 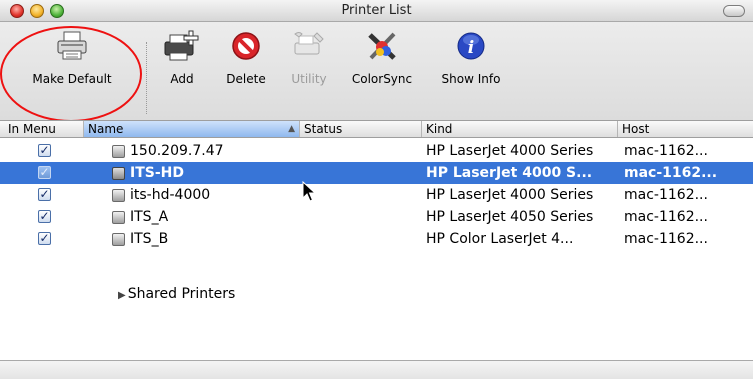 What do you see at coordinates (182, 79) in the screenshot?
I see `add-label: Add` at bounding box center [182, 79].